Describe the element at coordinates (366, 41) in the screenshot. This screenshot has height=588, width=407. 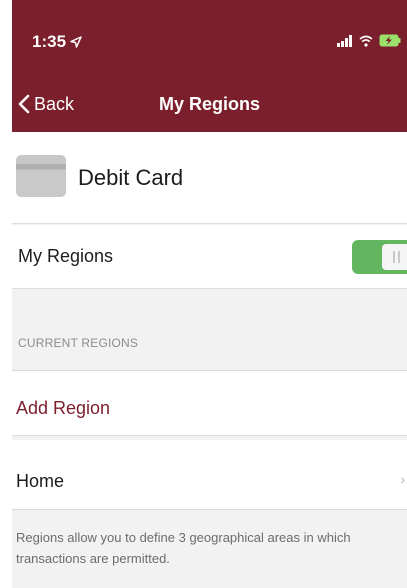
I see `wifi-icon` at that location.